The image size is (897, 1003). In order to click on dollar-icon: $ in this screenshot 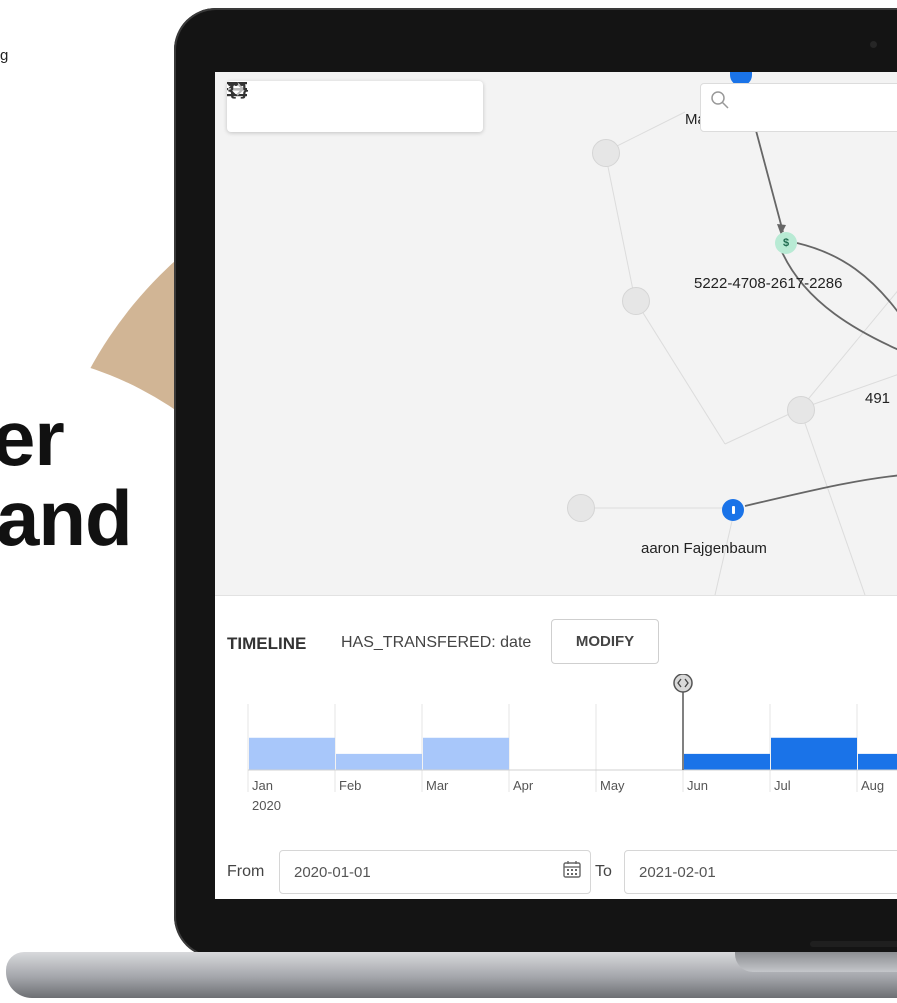, I will do `click(786, 243)`.